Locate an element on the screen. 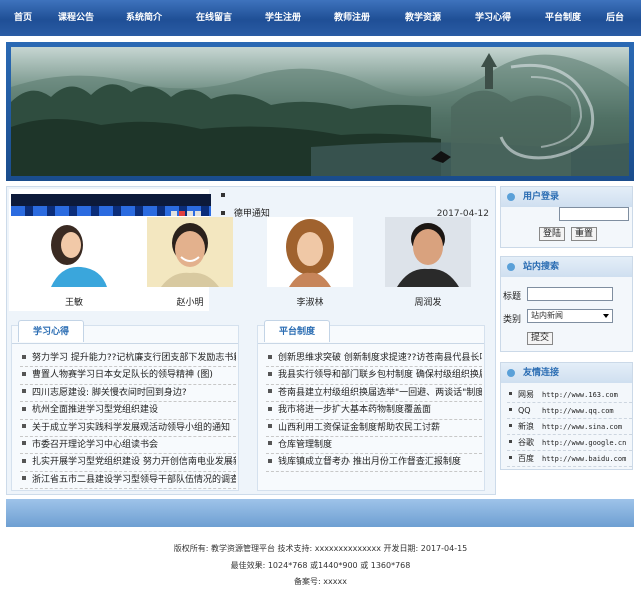 The height and width of the screenshot is (590, 641). list-item: 苍南县建立村级组织换届选举"一回避、两谈话"制度 is located at coordinates (374, 394).